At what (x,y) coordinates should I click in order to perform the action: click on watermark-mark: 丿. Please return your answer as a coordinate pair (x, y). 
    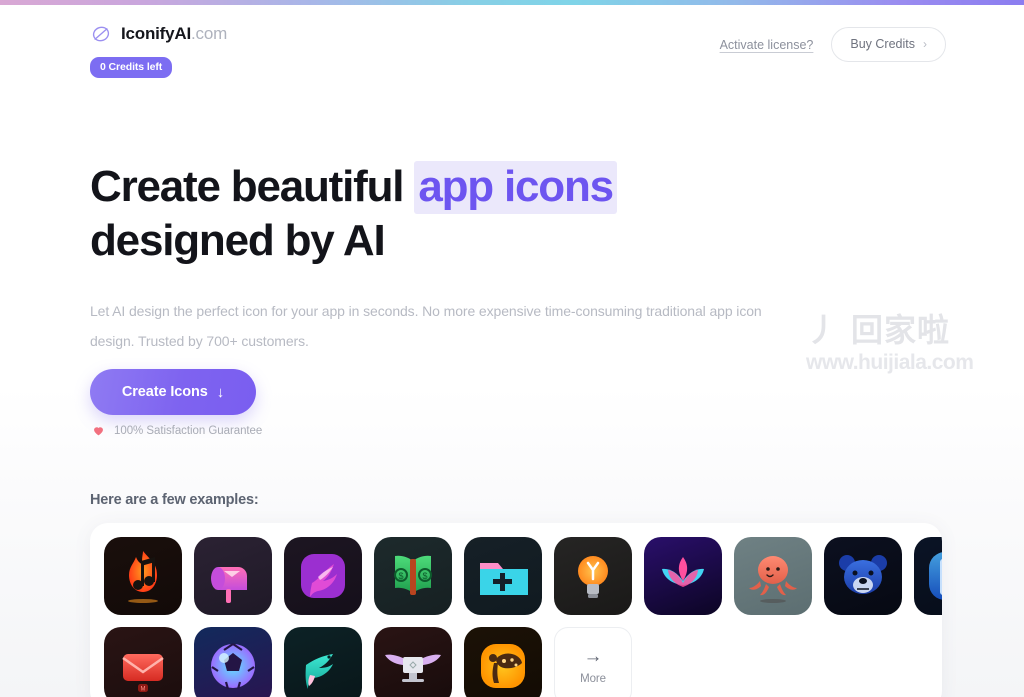
    Looking at the image, I should click on (823, 330).